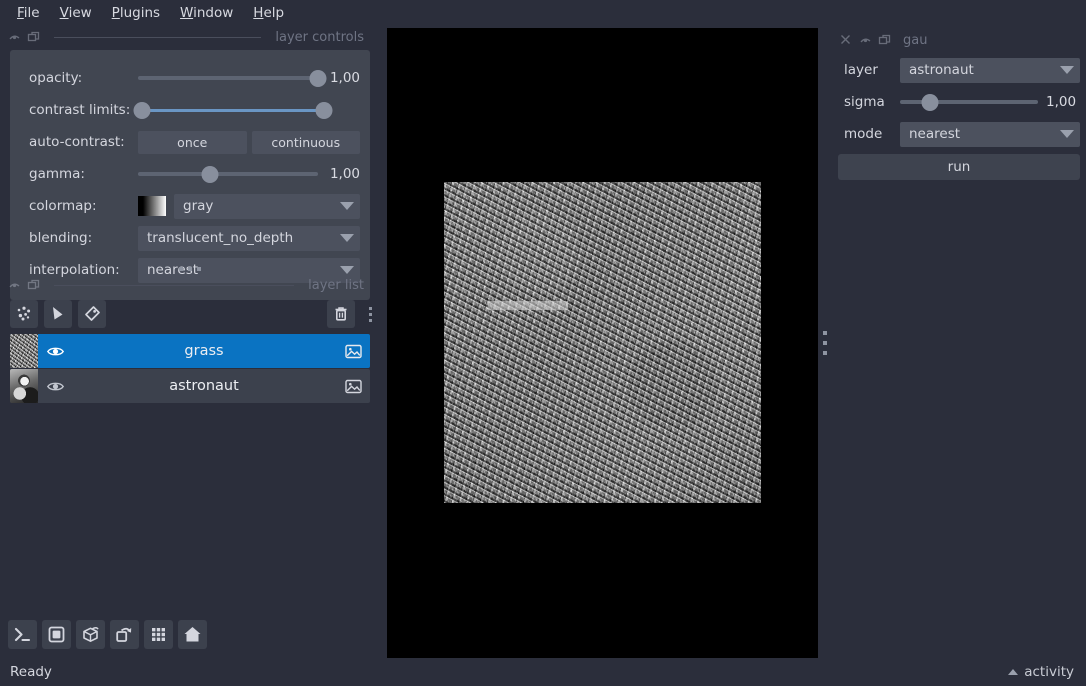  Describe the element at coordinates (863, 134) in the screenshot. I see `plugin-mode-label: mode` at that location.